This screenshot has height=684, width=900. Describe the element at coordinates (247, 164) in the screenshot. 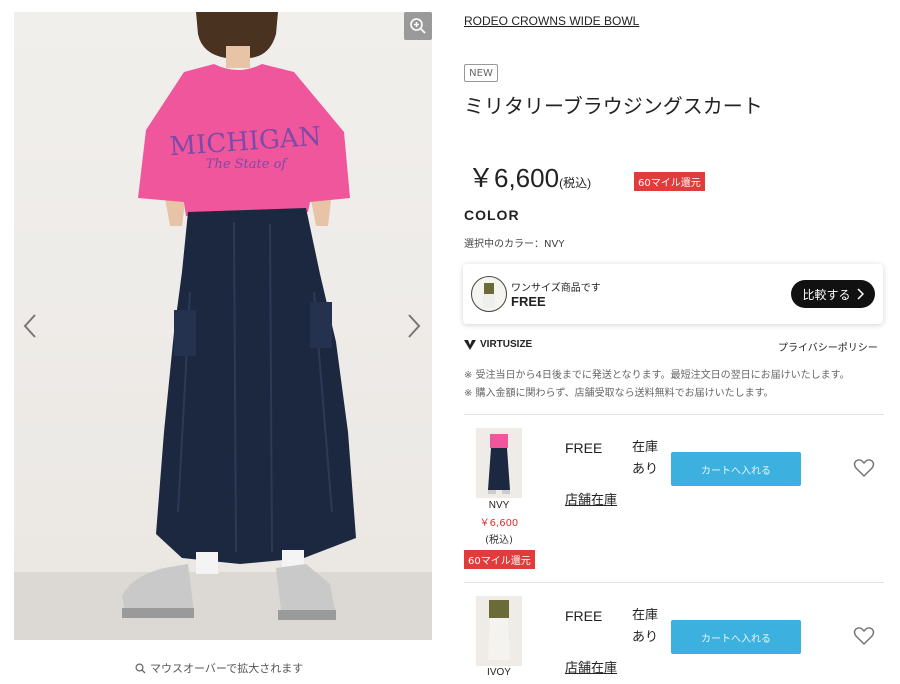

I see `shirt-print-subtext: The State of` at that location.